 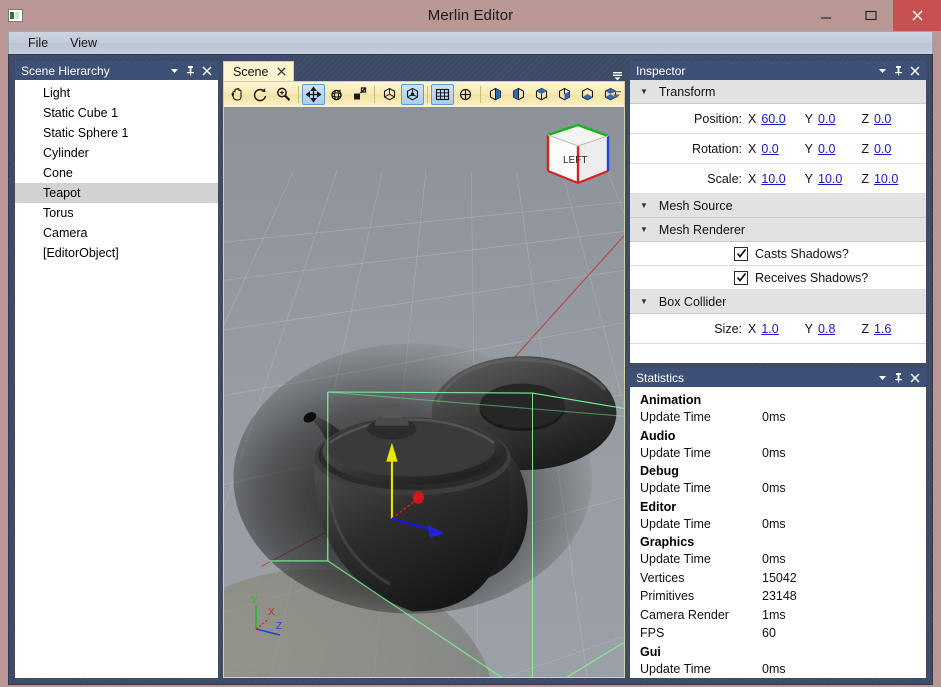 What do you see at coordinates (616, 94) in the screenshot?
I see `toolbar-overflow-icon` at bounding box center [616, 94].